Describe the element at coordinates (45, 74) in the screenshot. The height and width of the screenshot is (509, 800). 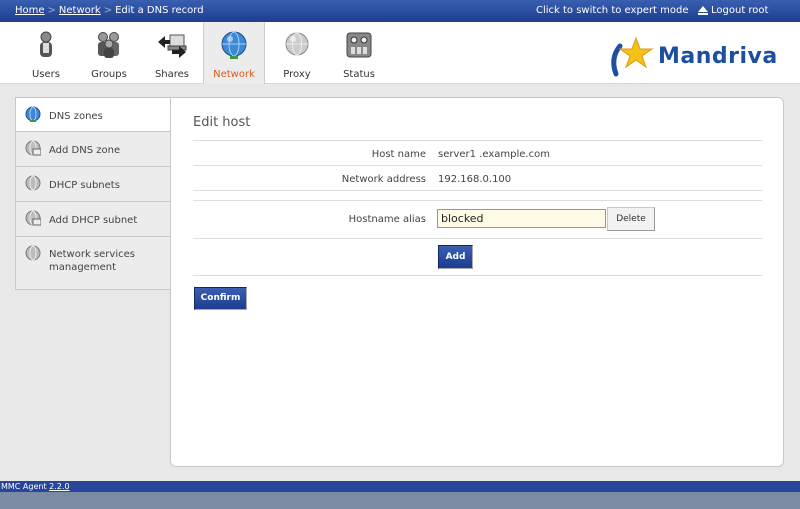
I see `nav-users-label: Users` at that location.